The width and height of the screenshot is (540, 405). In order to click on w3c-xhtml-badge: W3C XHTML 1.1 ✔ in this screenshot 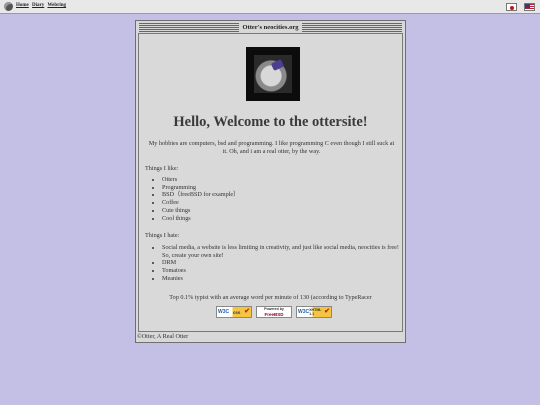, I will do `click(314, 312)`.